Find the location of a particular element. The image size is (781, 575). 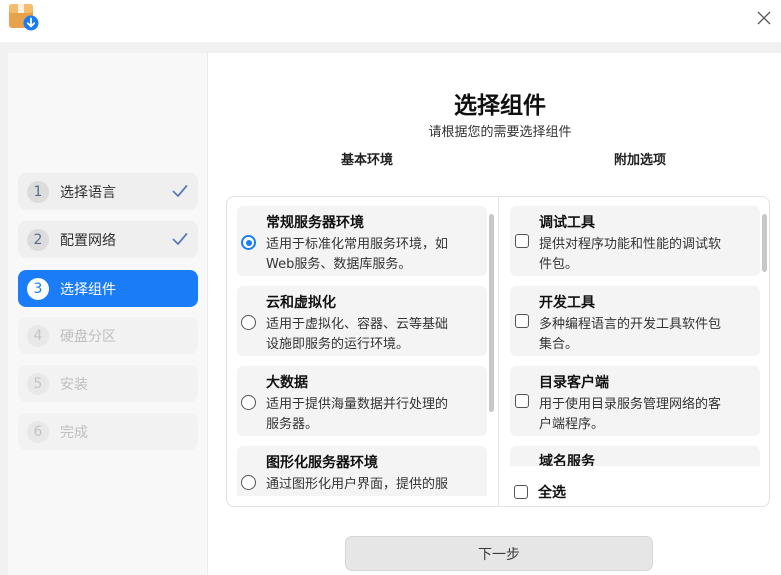

panel-divider is located at coordinates (498, 351).